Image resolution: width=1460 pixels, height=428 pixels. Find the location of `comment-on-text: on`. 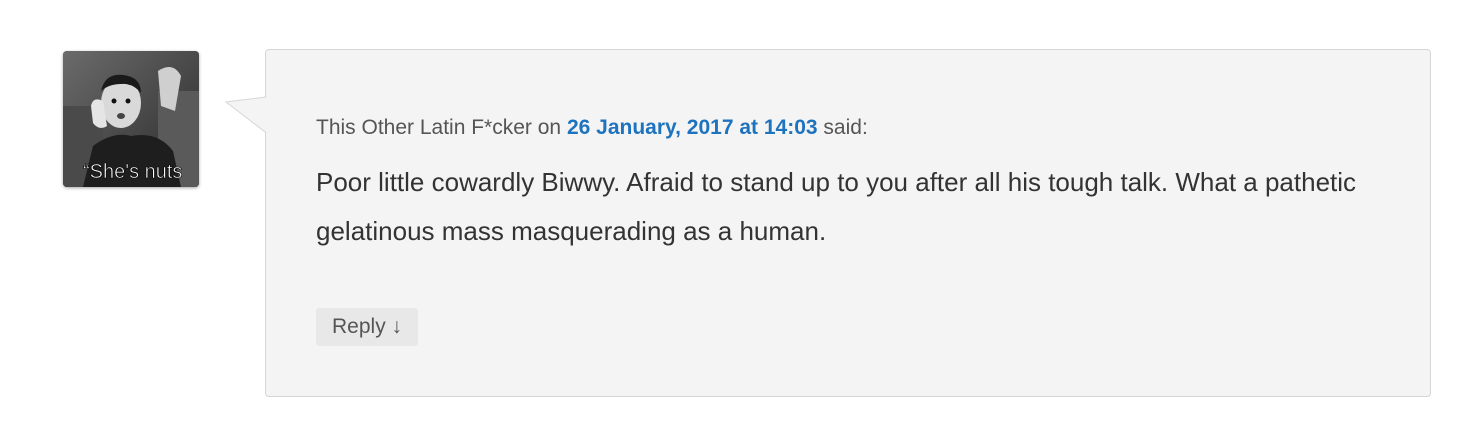

comment-on-text: on is located at coordinates (549, 127).